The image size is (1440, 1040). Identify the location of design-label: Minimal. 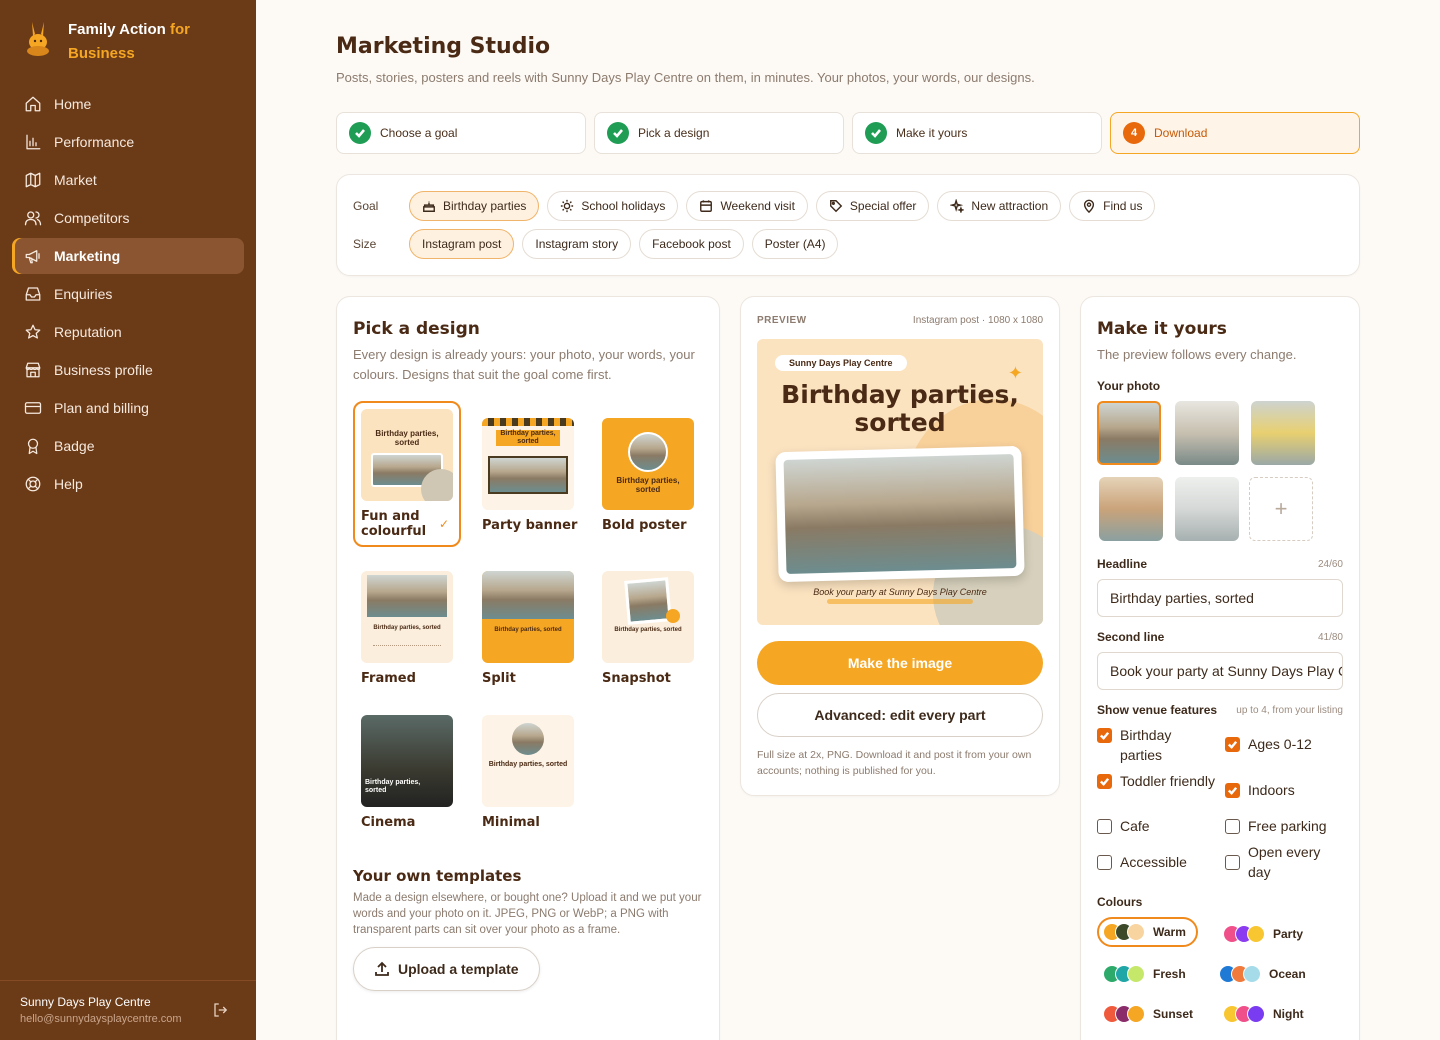
(511, 822).